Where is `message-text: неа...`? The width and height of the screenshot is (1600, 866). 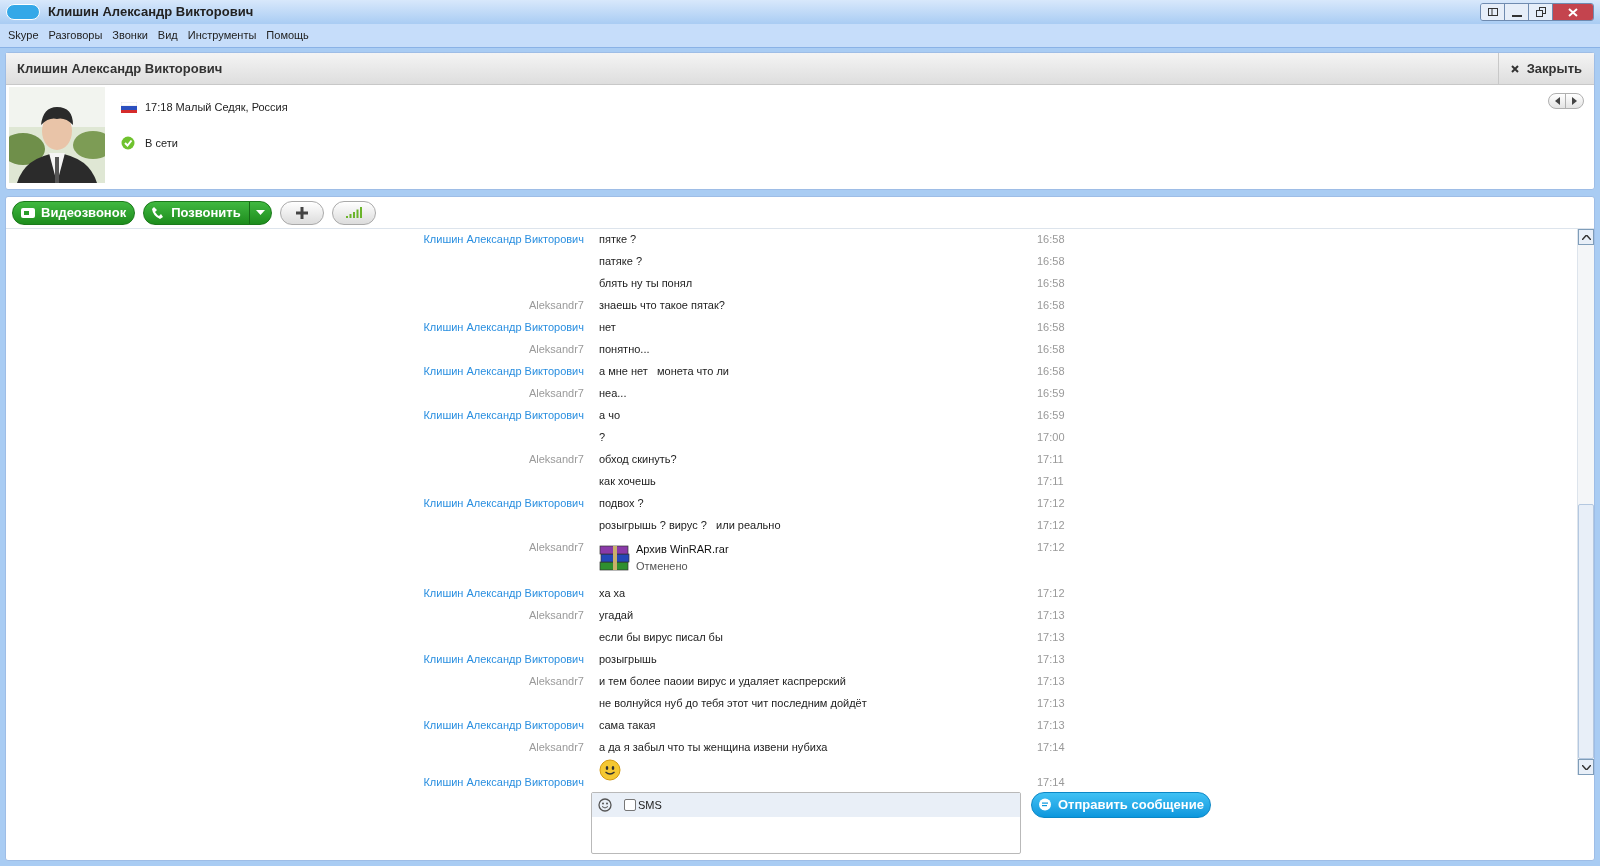 message-text: неа... is located at coordinates (613, 393).